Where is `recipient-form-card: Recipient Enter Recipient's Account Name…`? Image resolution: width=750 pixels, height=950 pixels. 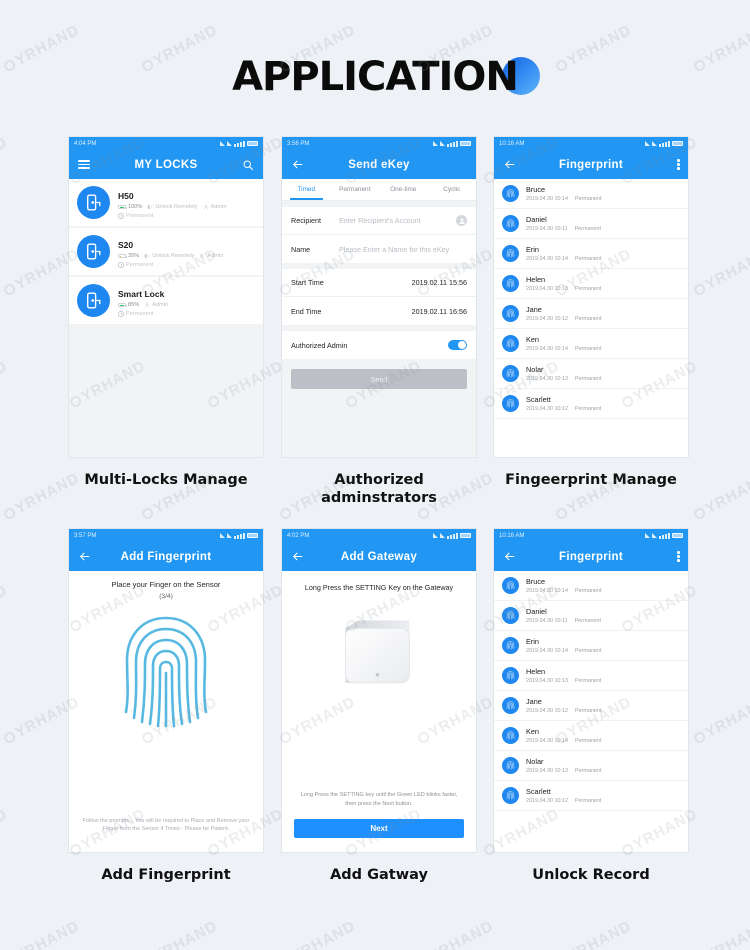
recipient-form-card: Recipient Enter Recipient's Account Name… is located at coordinates (379, 235).